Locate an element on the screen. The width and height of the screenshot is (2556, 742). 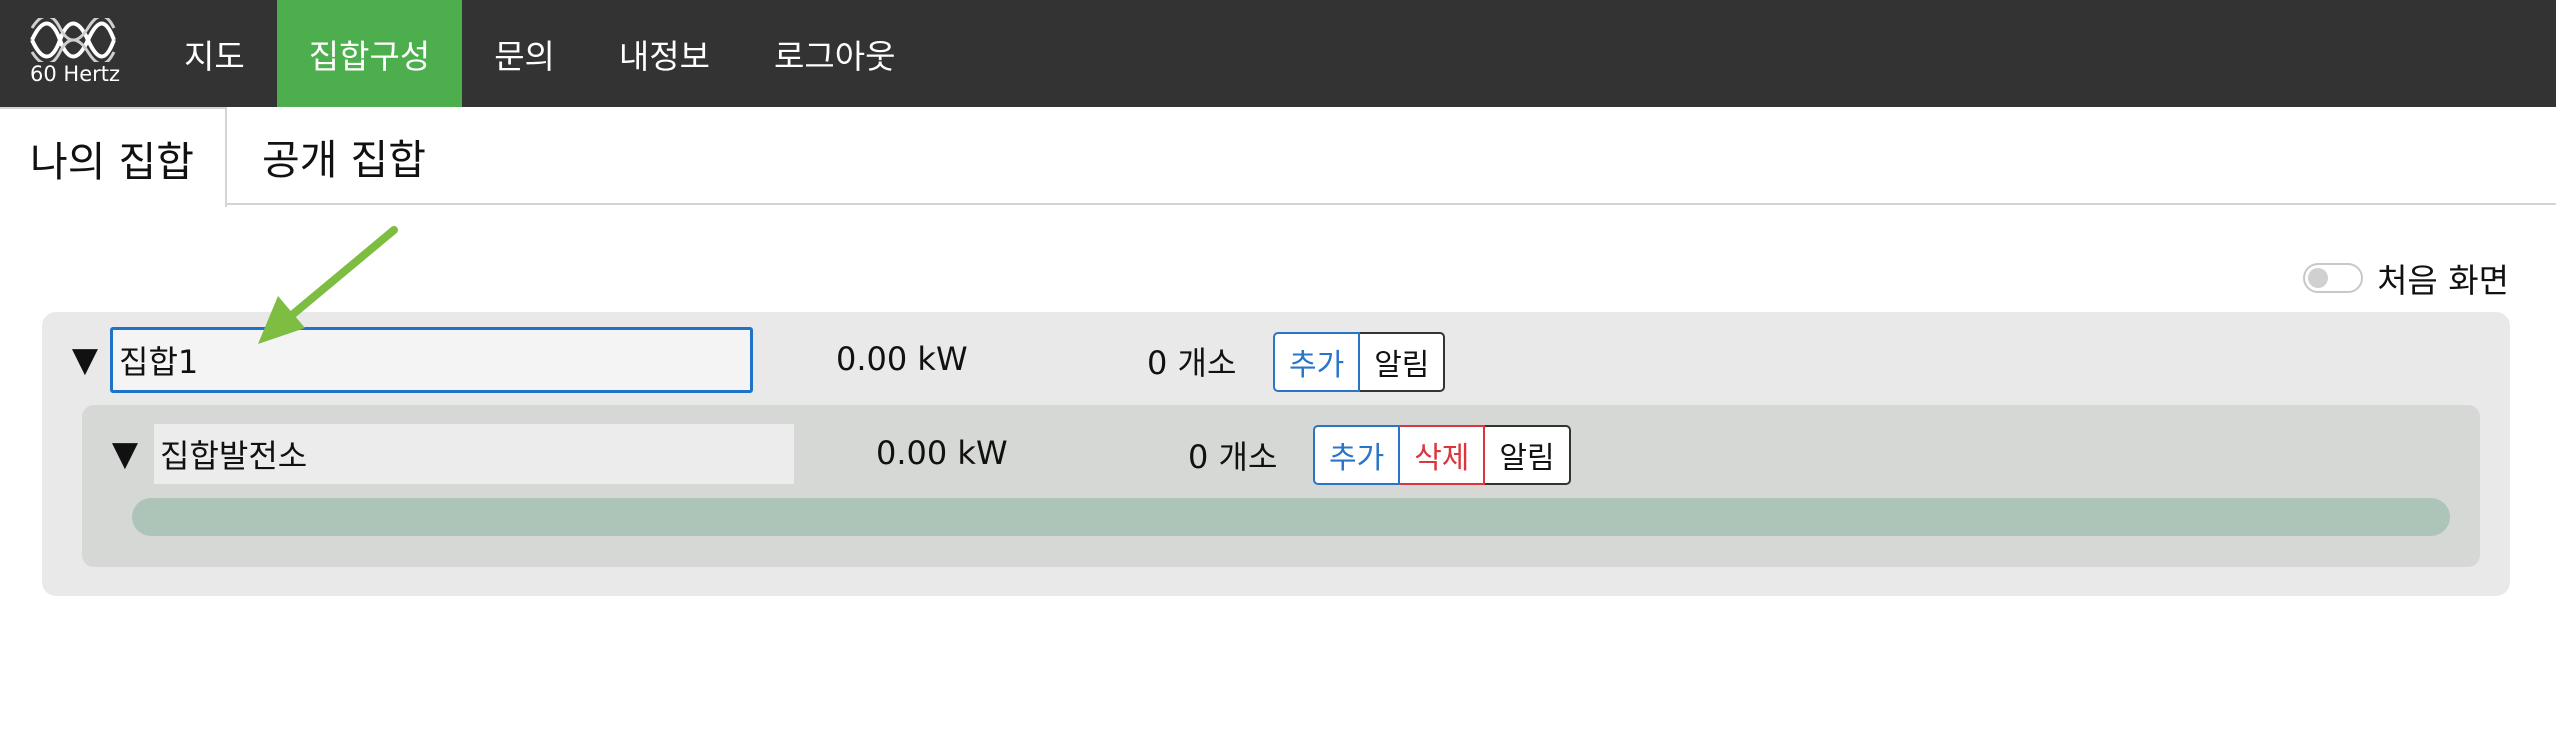
group-row: ▼ is located at coordinates (411, 360).